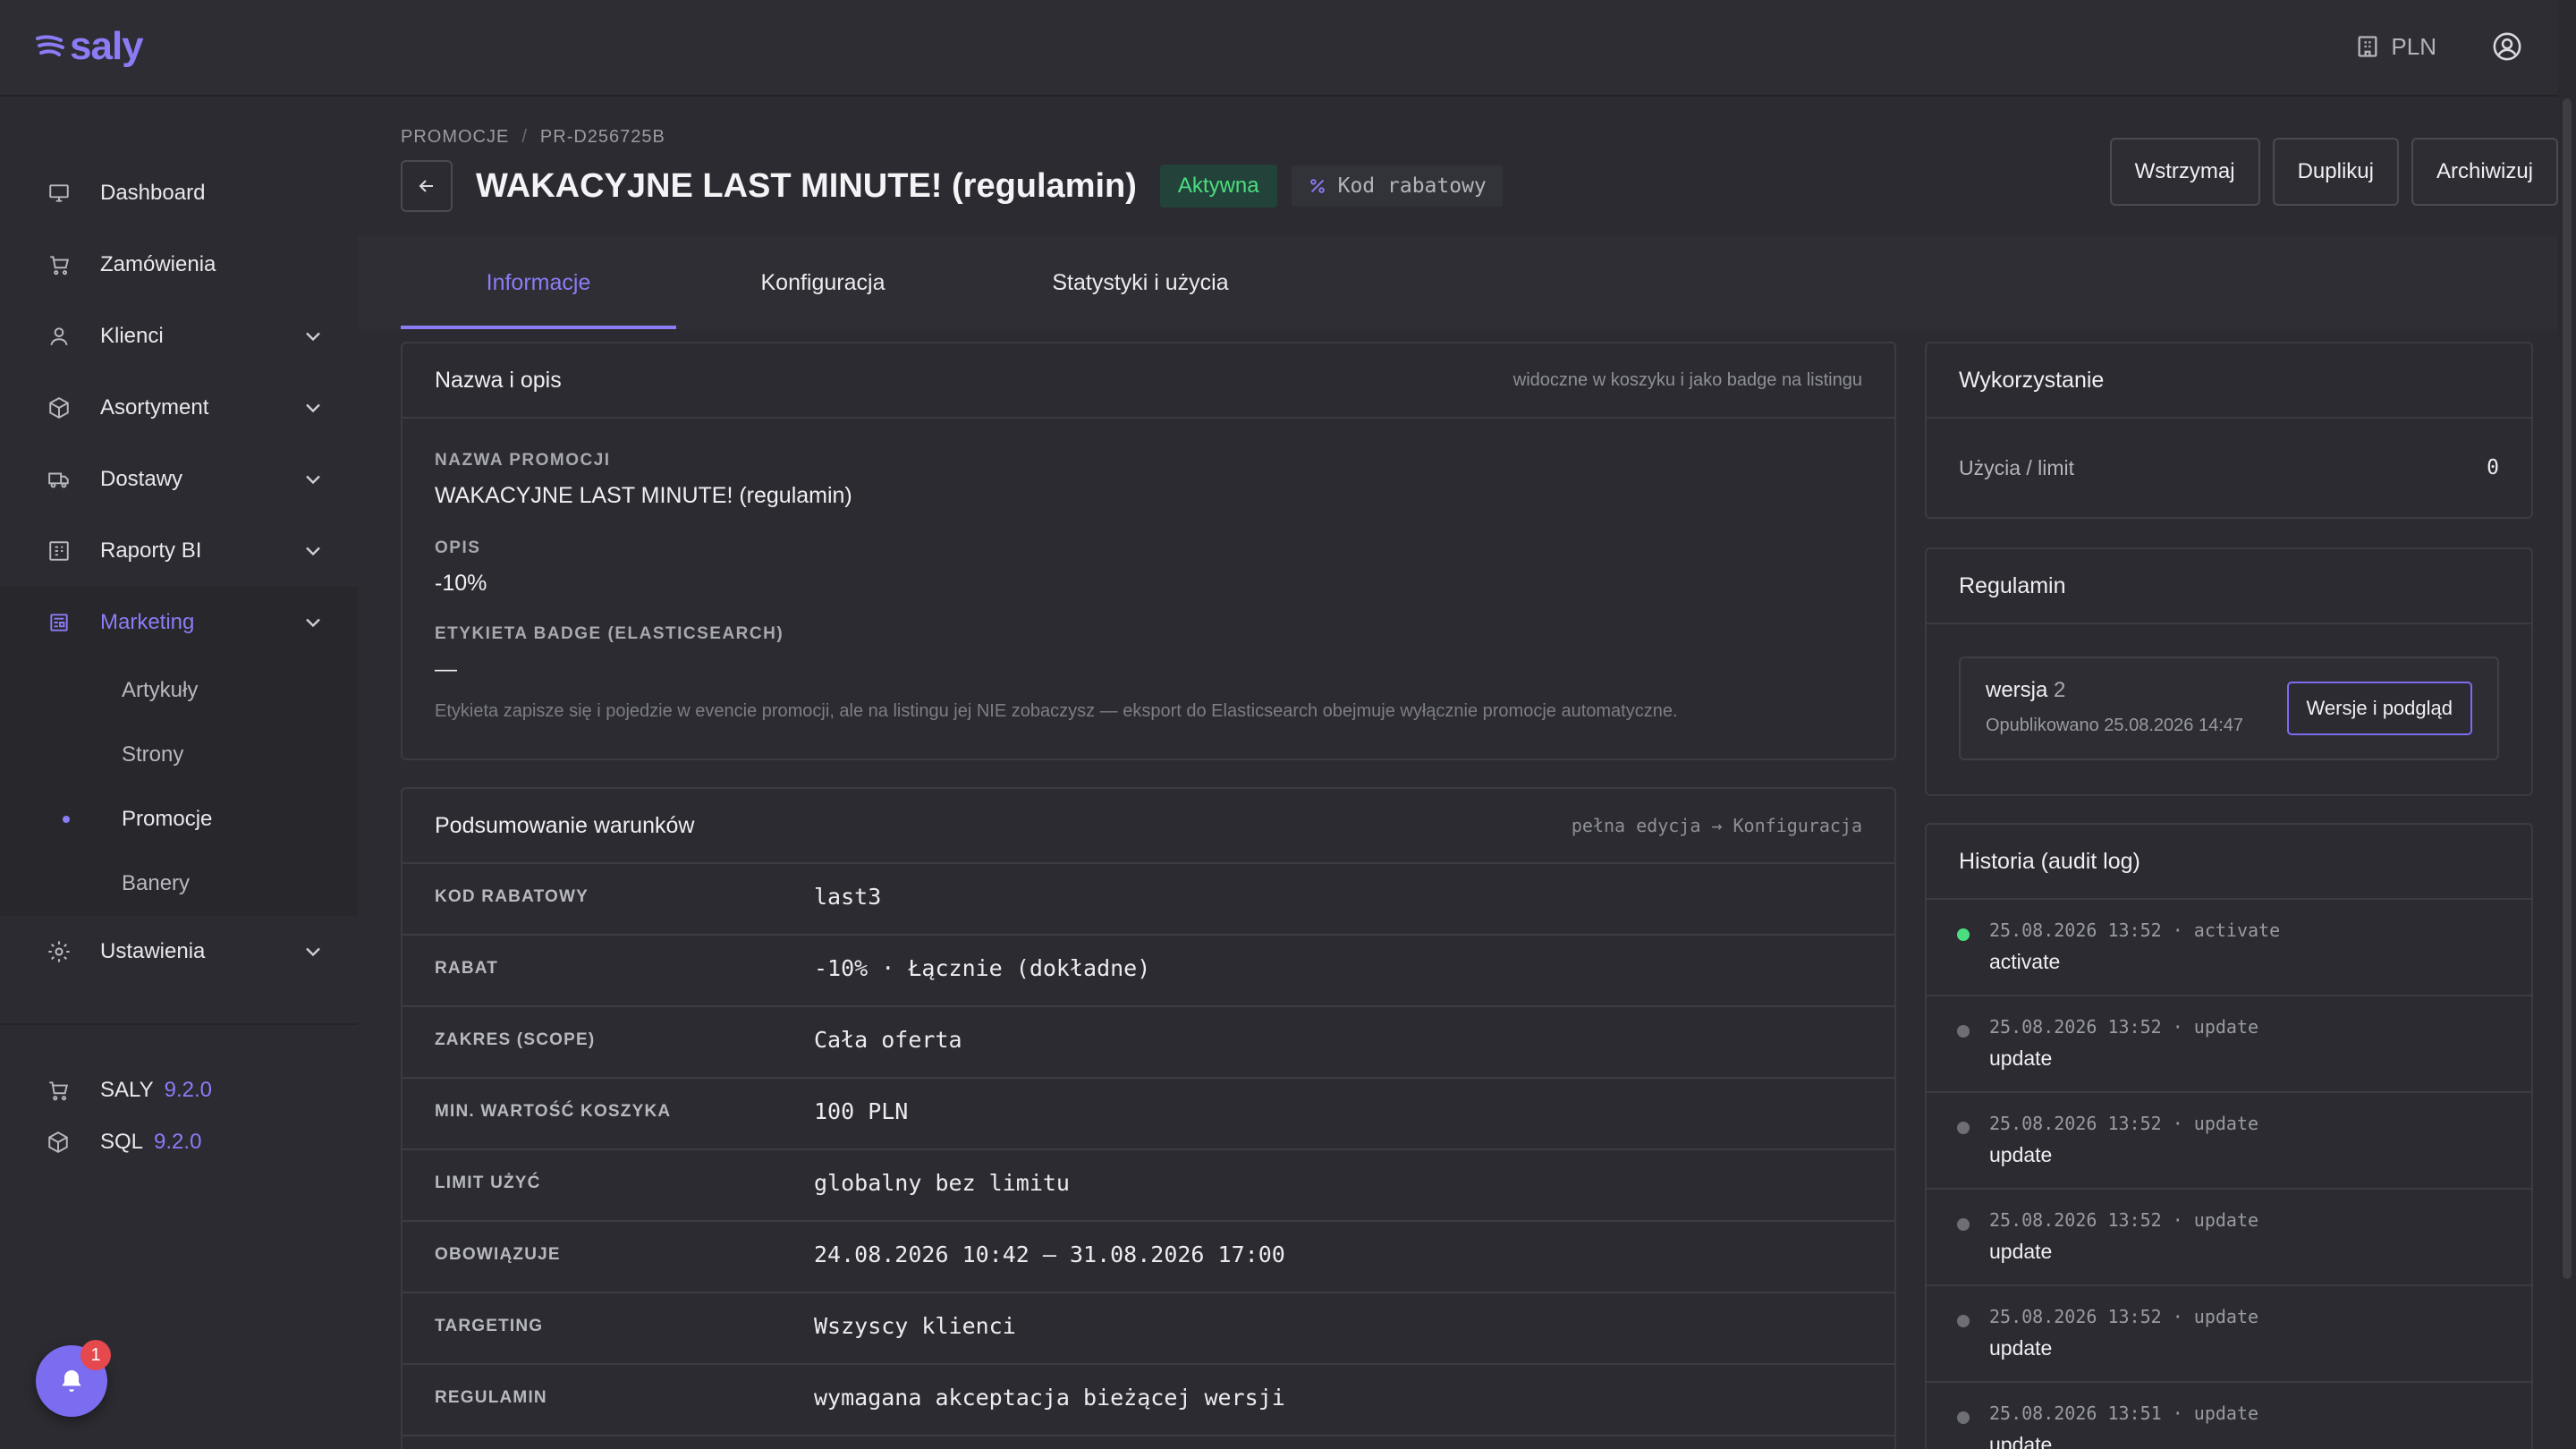 The image size is (2576, 1449). What do you see at coordinates (848, 897) in the screenshot?
I see `row-value: last3` at bounding box center [848, 897].